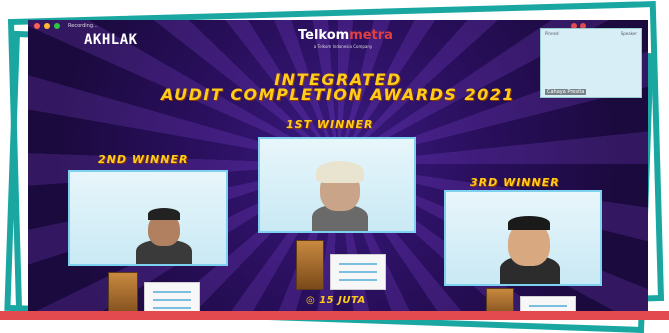  I want to click on brand-name: Telkom, so click(324, 35).